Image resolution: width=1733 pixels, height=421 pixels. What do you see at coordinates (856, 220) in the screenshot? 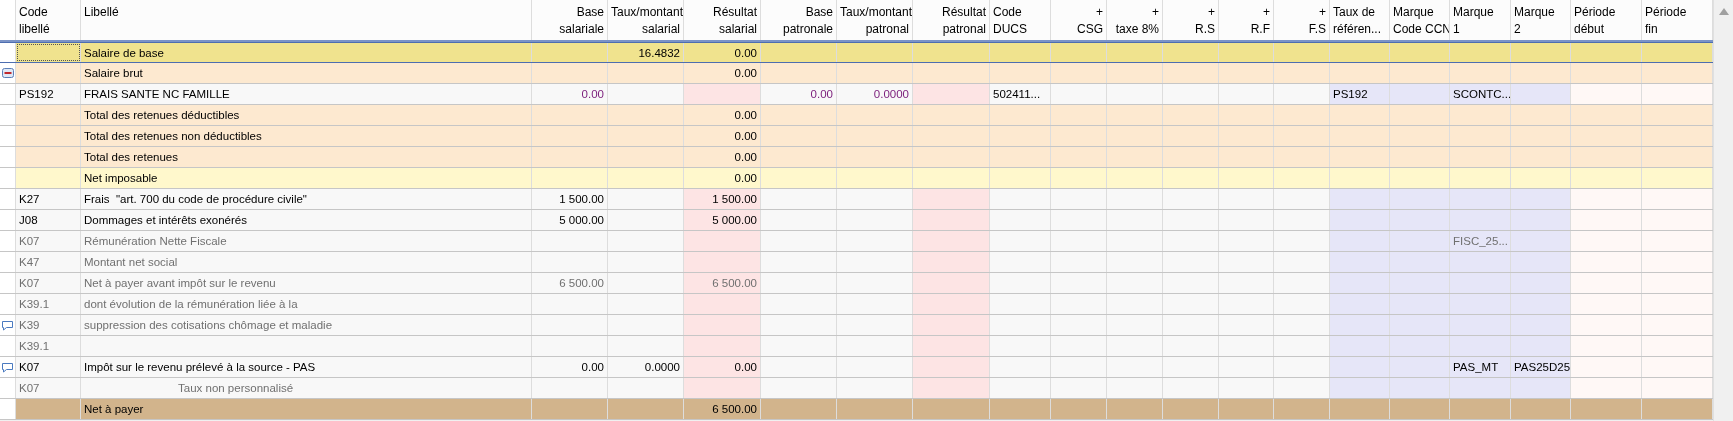
I see `table-row: J08 Dommages et intérêts exonérés 5 000.00 5 000.00` at bounding box center [856, 220].